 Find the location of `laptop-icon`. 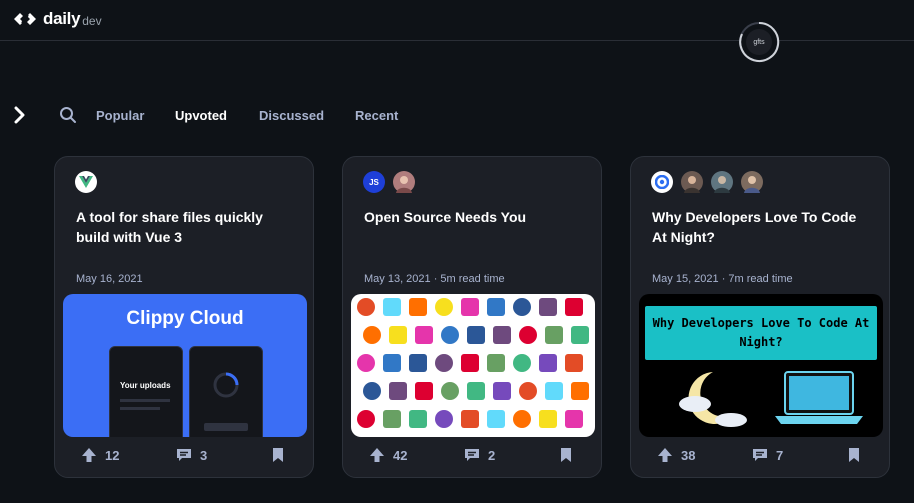

laptop-icon is located at coordinates (819, 397).